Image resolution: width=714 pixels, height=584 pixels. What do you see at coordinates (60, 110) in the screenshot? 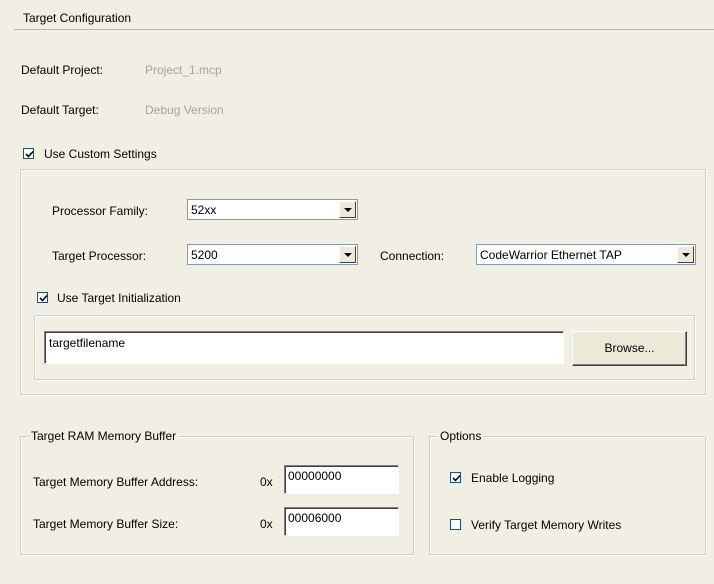
I see `default-target-label: Default Target:` at bounding box center [60, 110].